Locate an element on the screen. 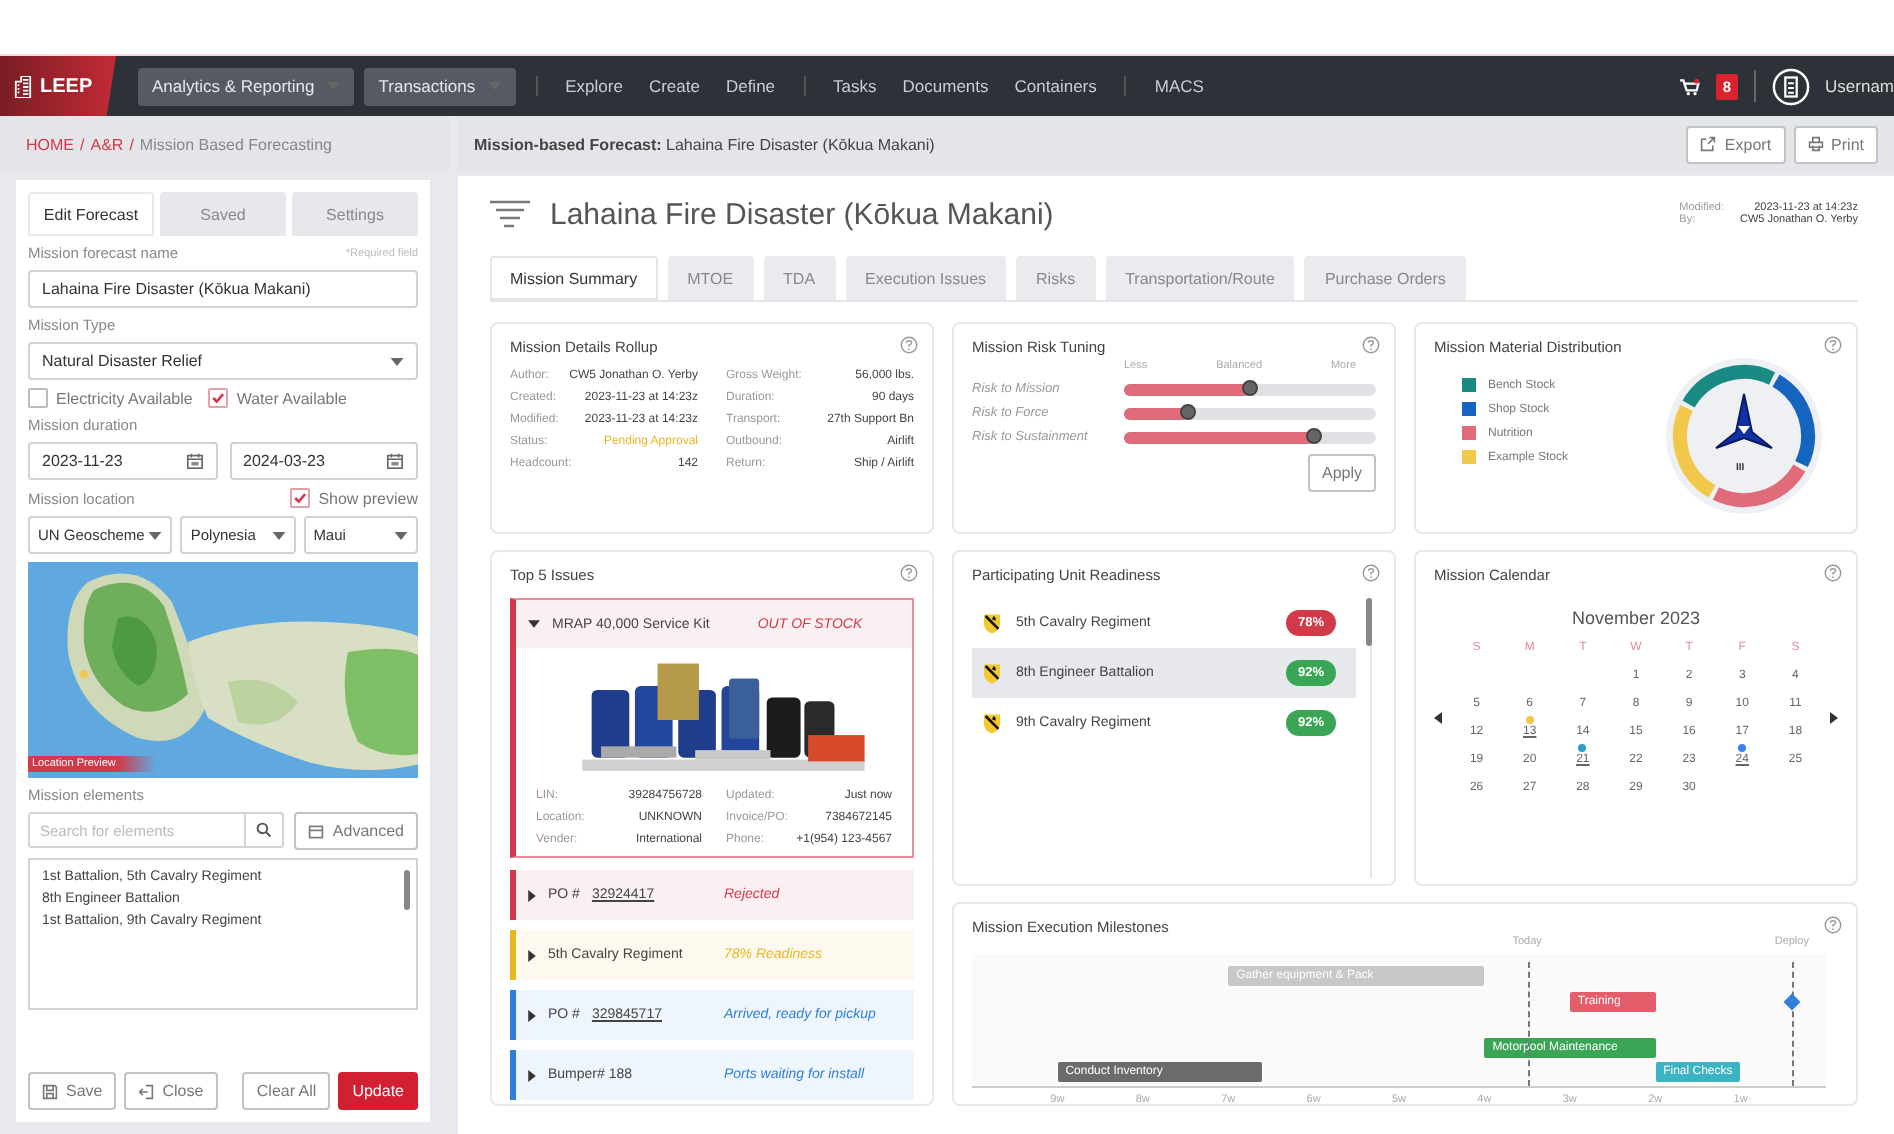 Image resolution: width=1894 pixels, height=1134 pixels. exit-icon is located at coordinates (146, 1091).